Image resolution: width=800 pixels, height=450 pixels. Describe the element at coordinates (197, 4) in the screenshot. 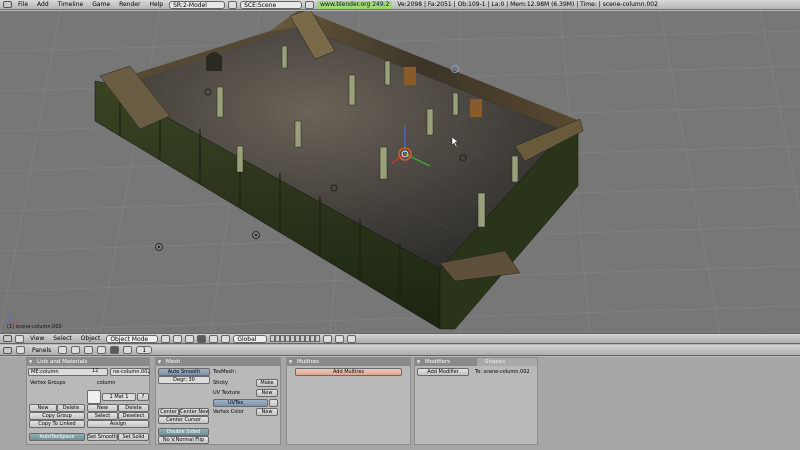

I see `screen-selector: SR:2-Model` at that location.